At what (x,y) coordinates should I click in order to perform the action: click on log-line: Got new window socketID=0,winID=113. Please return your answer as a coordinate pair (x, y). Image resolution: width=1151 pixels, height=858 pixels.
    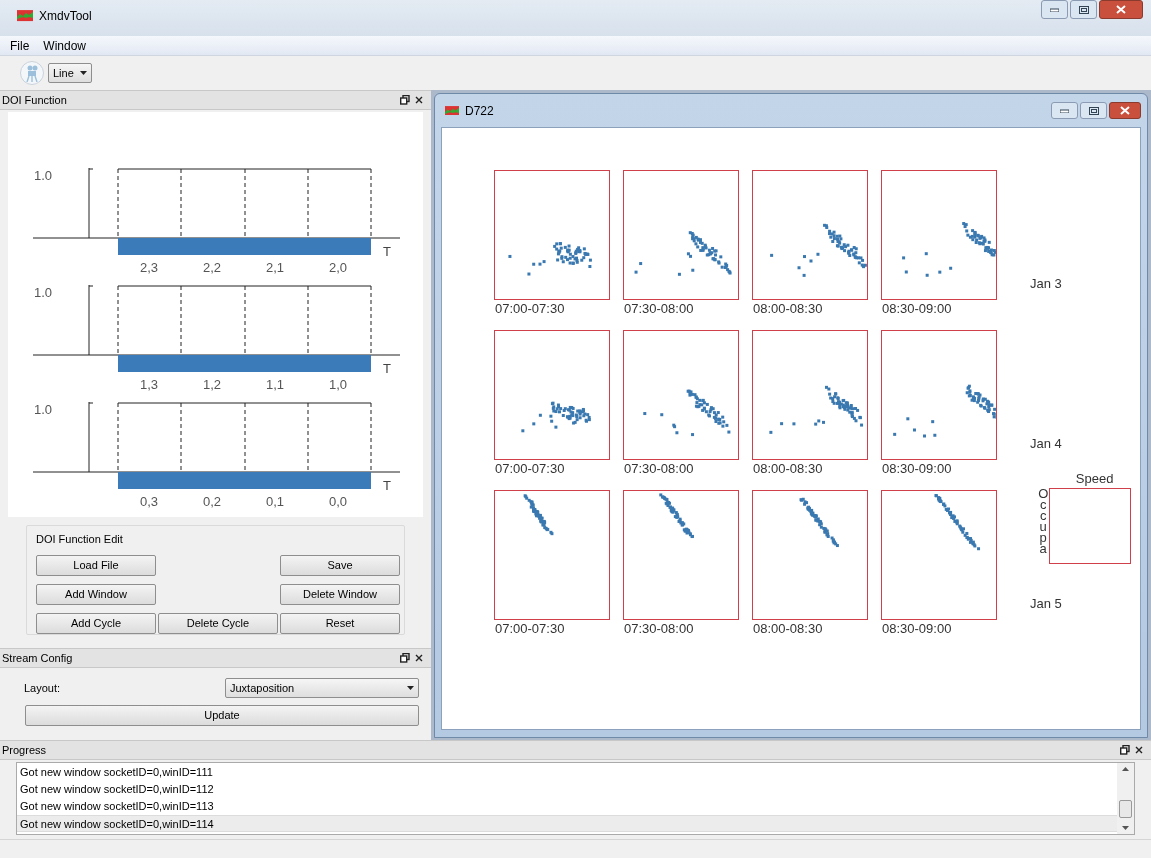
    Looking at the image, I should click on (567, 806).